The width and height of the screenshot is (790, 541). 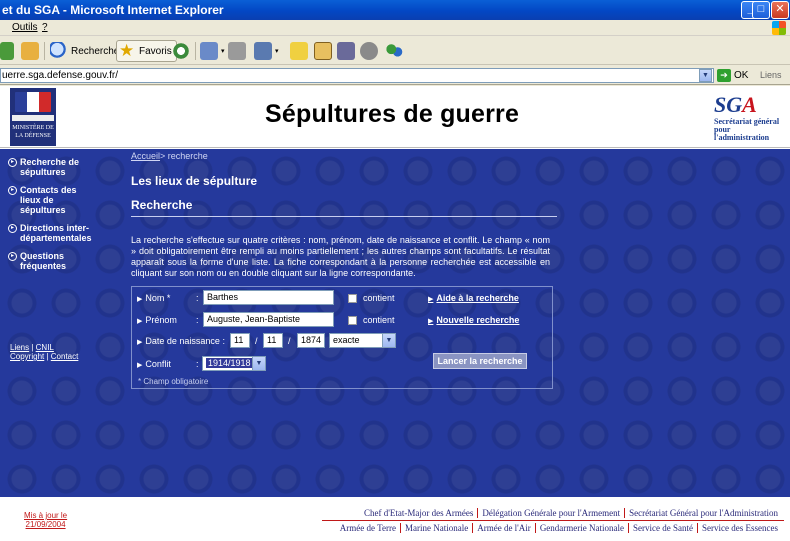 I want to click on edit-icon, so click(x=263, y=51).